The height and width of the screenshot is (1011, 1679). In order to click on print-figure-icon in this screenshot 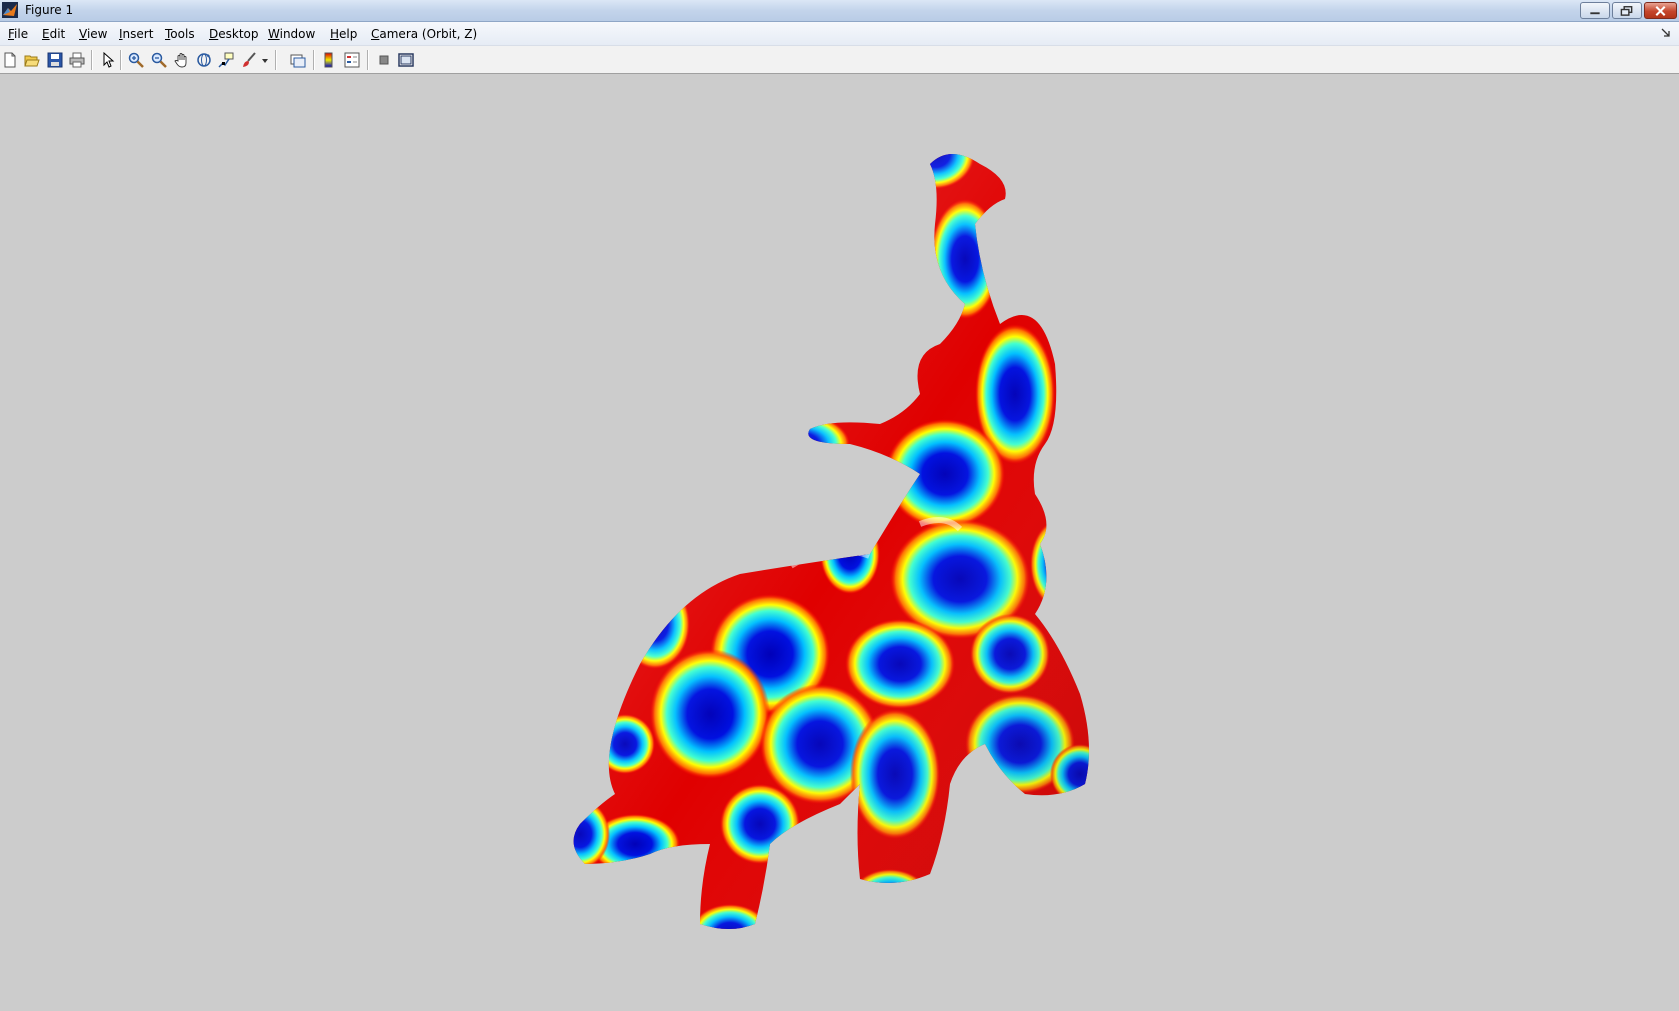, I will do `click(77, 60)`.